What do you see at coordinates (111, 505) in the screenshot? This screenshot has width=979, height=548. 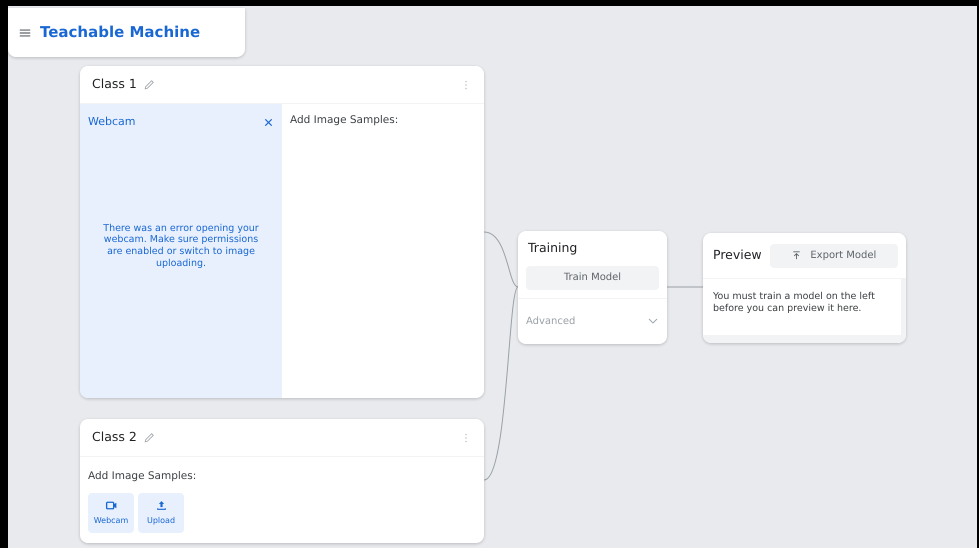 I see `camera-icon` at bounding box center [111, 505].